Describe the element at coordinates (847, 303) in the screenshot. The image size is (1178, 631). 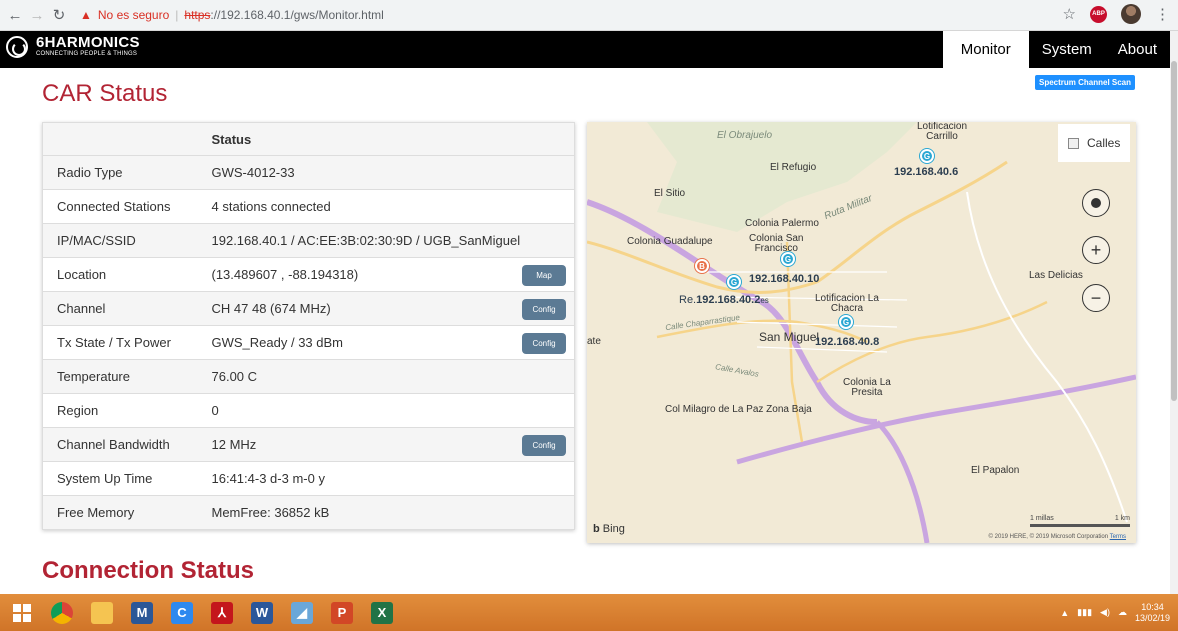
I see `map-label: Lotificacion La Chacra` at that location.